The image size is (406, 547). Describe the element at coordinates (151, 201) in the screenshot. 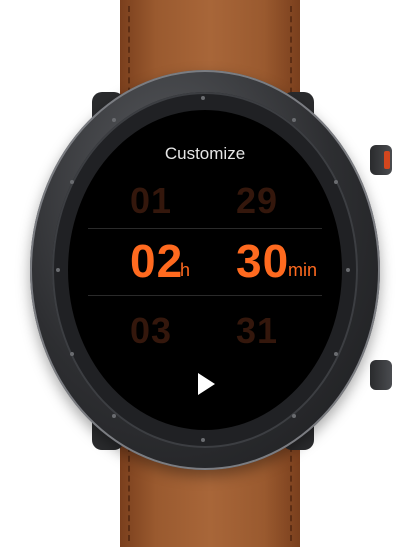

I see `hour-option-prev: 01` at that location.